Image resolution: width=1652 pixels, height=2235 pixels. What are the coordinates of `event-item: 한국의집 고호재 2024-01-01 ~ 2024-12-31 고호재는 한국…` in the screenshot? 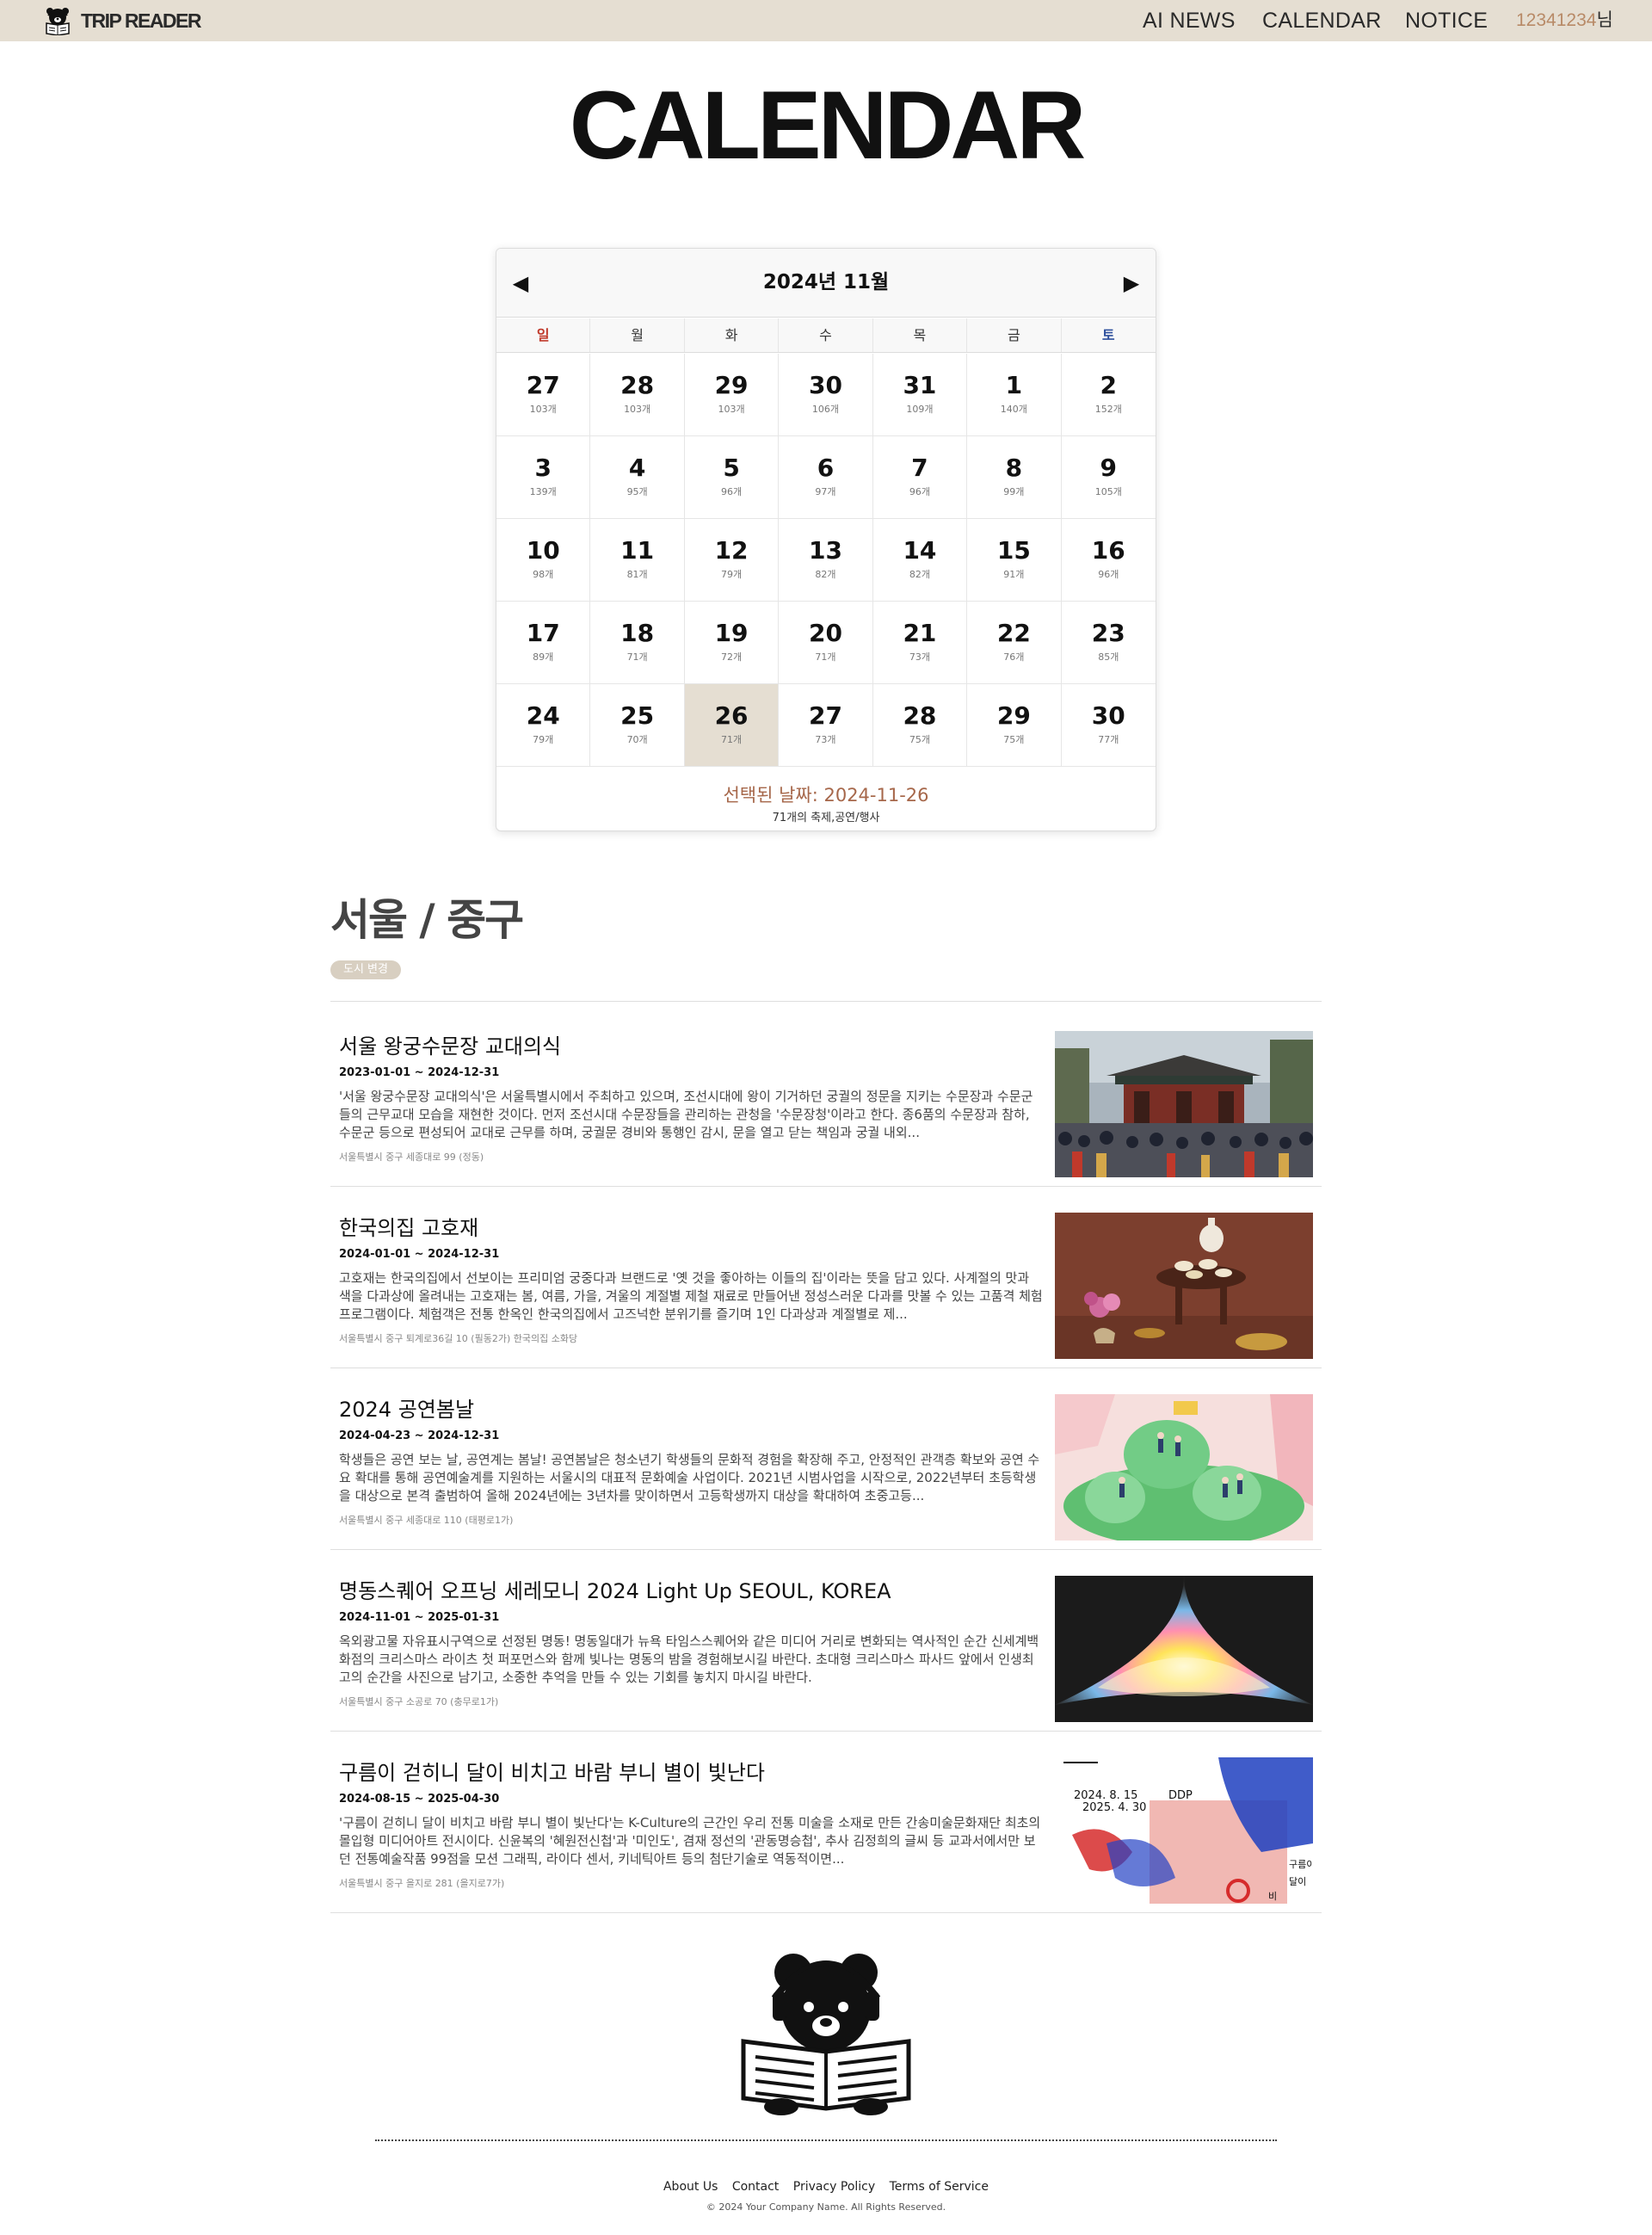 It's located at (826, 1277).